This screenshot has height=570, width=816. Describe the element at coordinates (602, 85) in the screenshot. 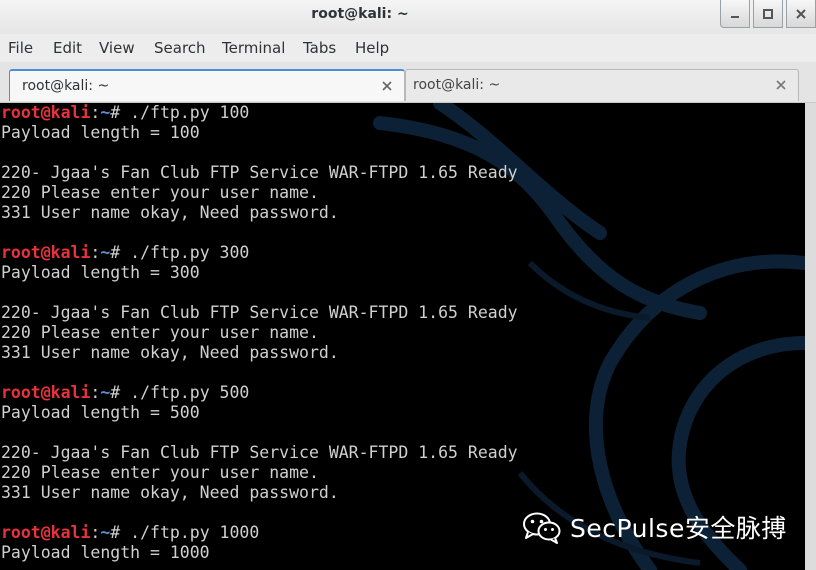

I see `tab-2: root@kali: ~` at that location.